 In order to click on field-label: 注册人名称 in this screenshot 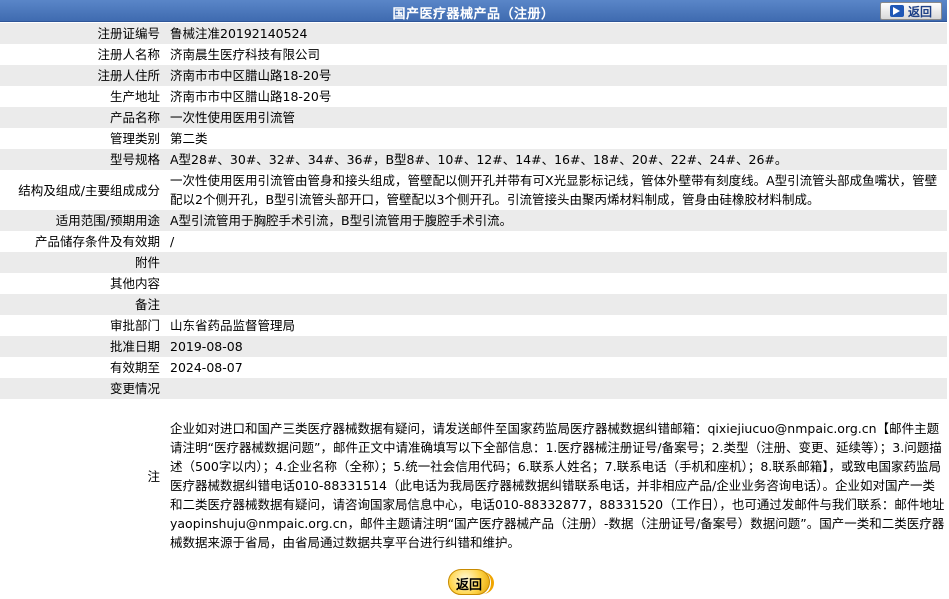, I will do `click(82, 54)`.